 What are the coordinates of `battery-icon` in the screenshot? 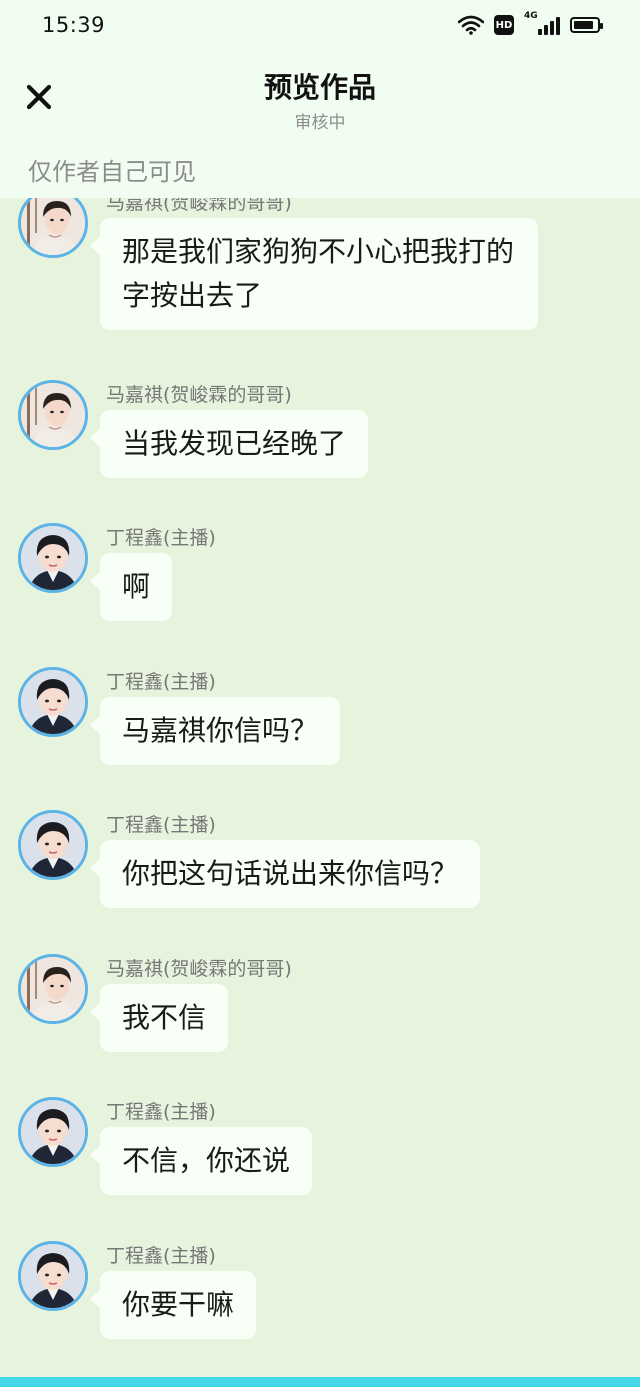 It's located at (586, 25).